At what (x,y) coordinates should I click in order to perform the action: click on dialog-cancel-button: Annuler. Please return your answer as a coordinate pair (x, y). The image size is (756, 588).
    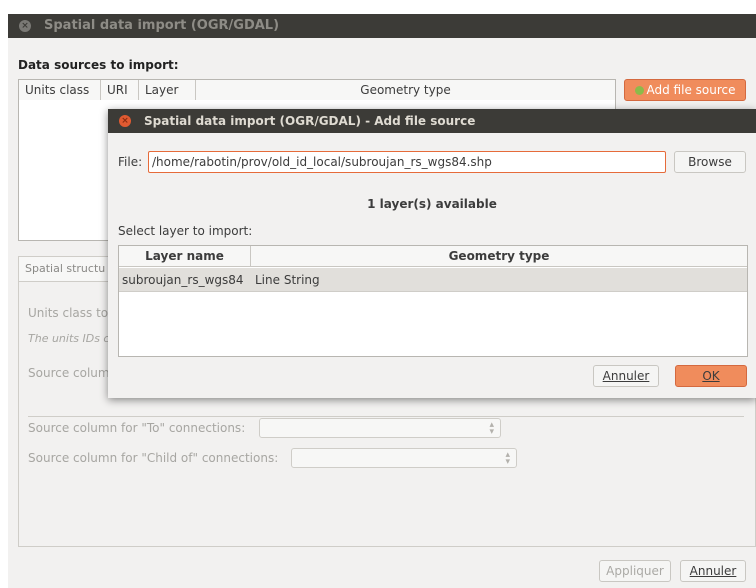
    Looking at the image, I should click on (626, 376).